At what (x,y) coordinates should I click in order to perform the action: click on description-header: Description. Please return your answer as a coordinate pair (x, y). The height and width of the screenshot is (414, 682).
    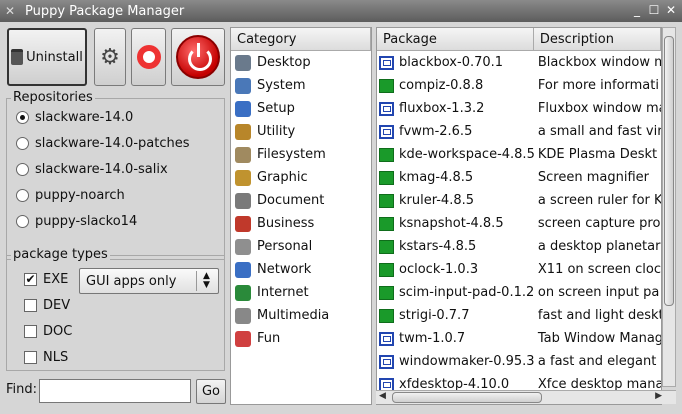
    Looking at the image, I should click on (597, 39).